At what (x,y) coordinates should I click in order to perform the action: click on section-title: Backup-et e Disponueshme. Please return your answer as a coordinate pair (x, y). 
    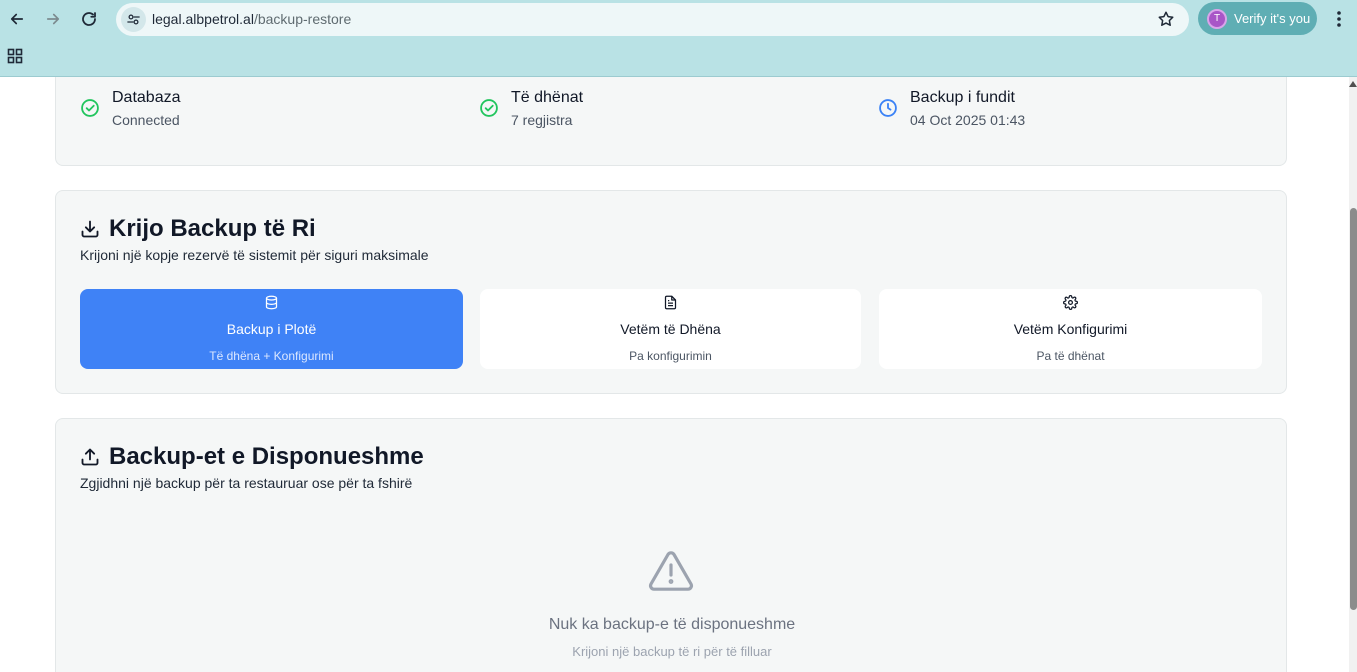
    Looking at the image, I should click on (252, 457).